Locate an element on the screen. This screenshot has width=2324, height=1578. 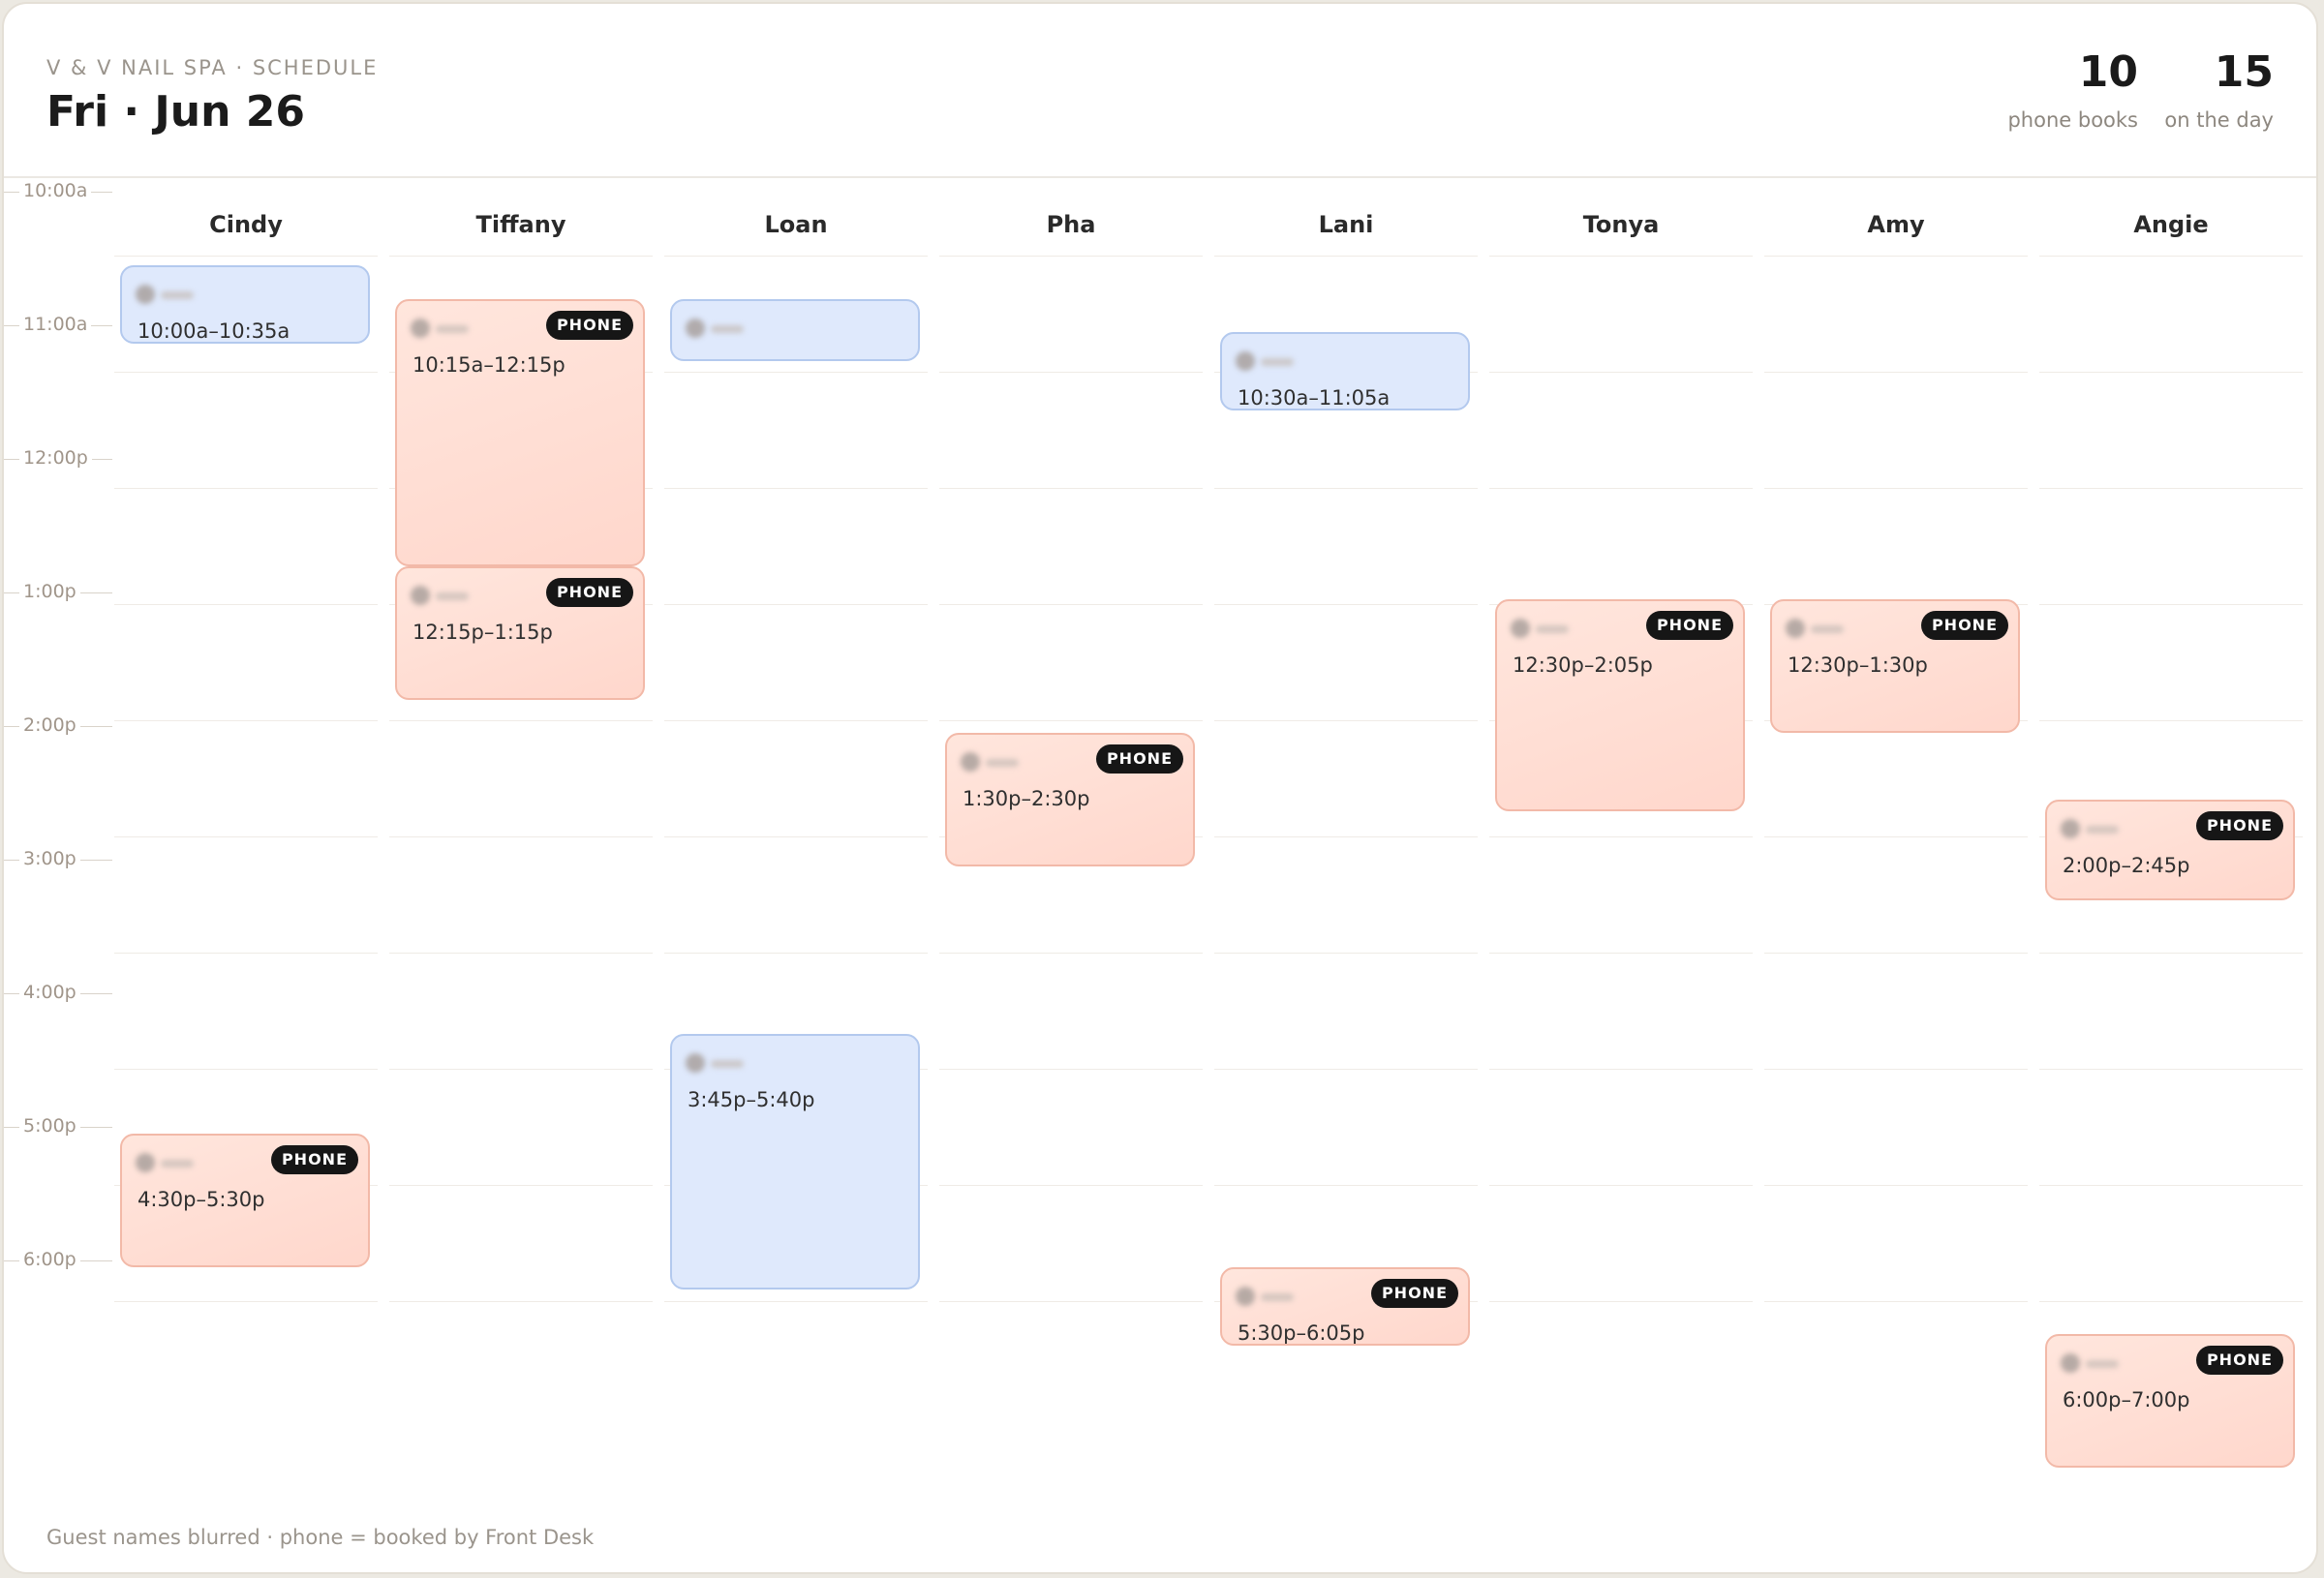
staff-name: Angie is located at coordinates (2171, 224).